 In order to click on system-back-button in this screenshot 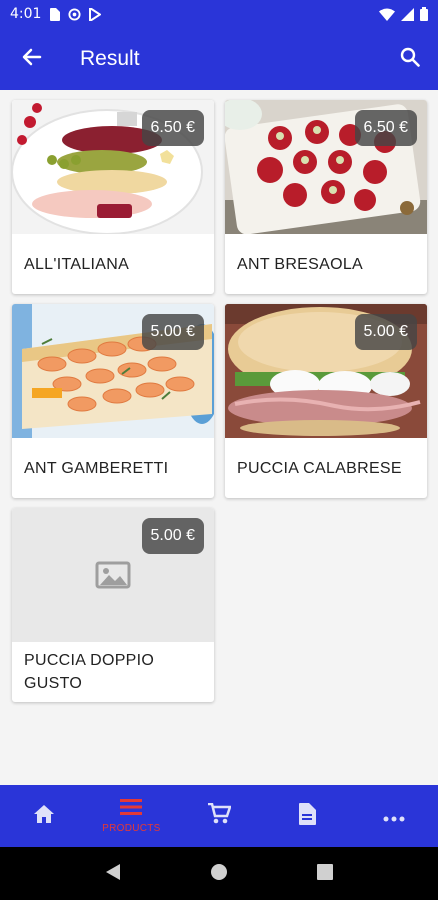, I will do `click(113, 874)`.